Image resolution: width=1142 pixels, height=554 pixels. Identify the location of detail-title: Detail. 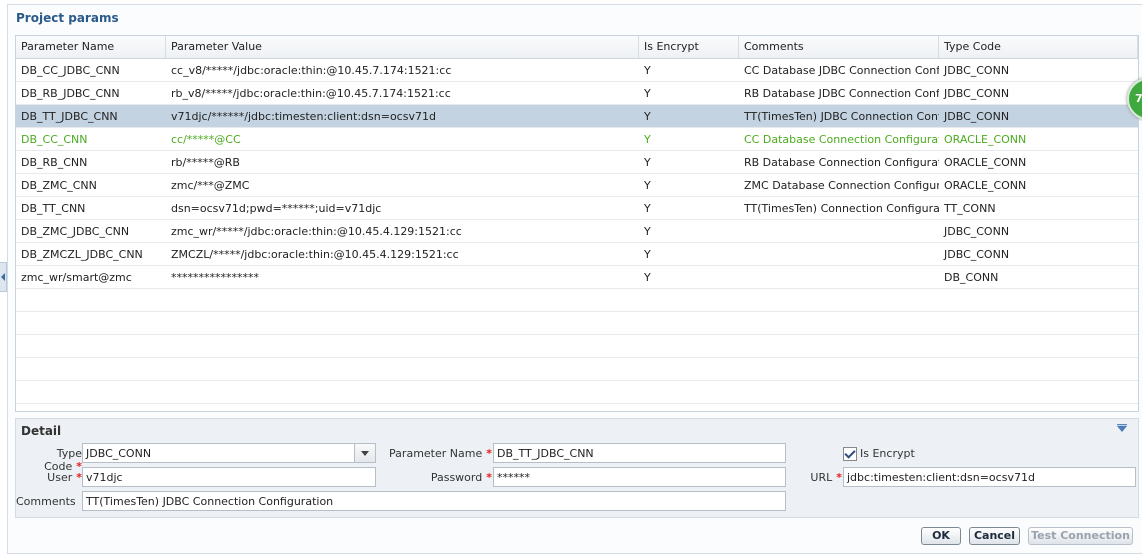
(41, 431).